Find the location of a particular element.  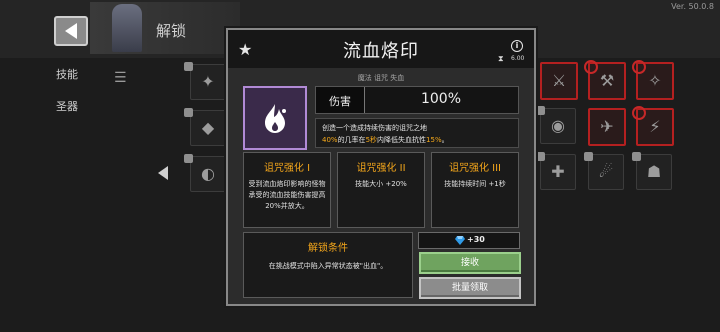

curse-upgrade-1: 诅咒强化 I 受到流血烙印影响的怪物承受的流血技能伤害提高20%并放大。 is located at coordinates (287, 190).